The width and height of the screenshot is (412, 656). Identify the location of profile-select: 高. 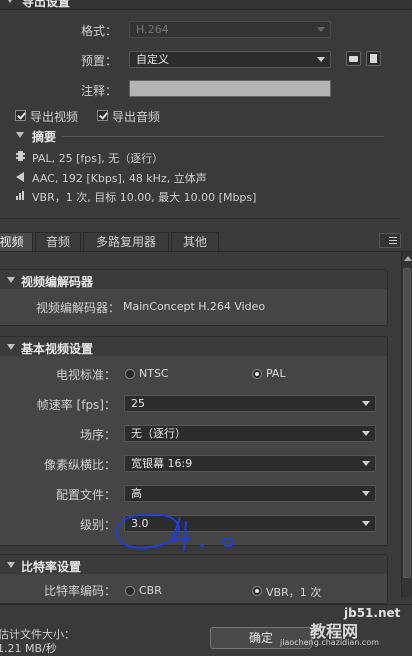
(250, 493).